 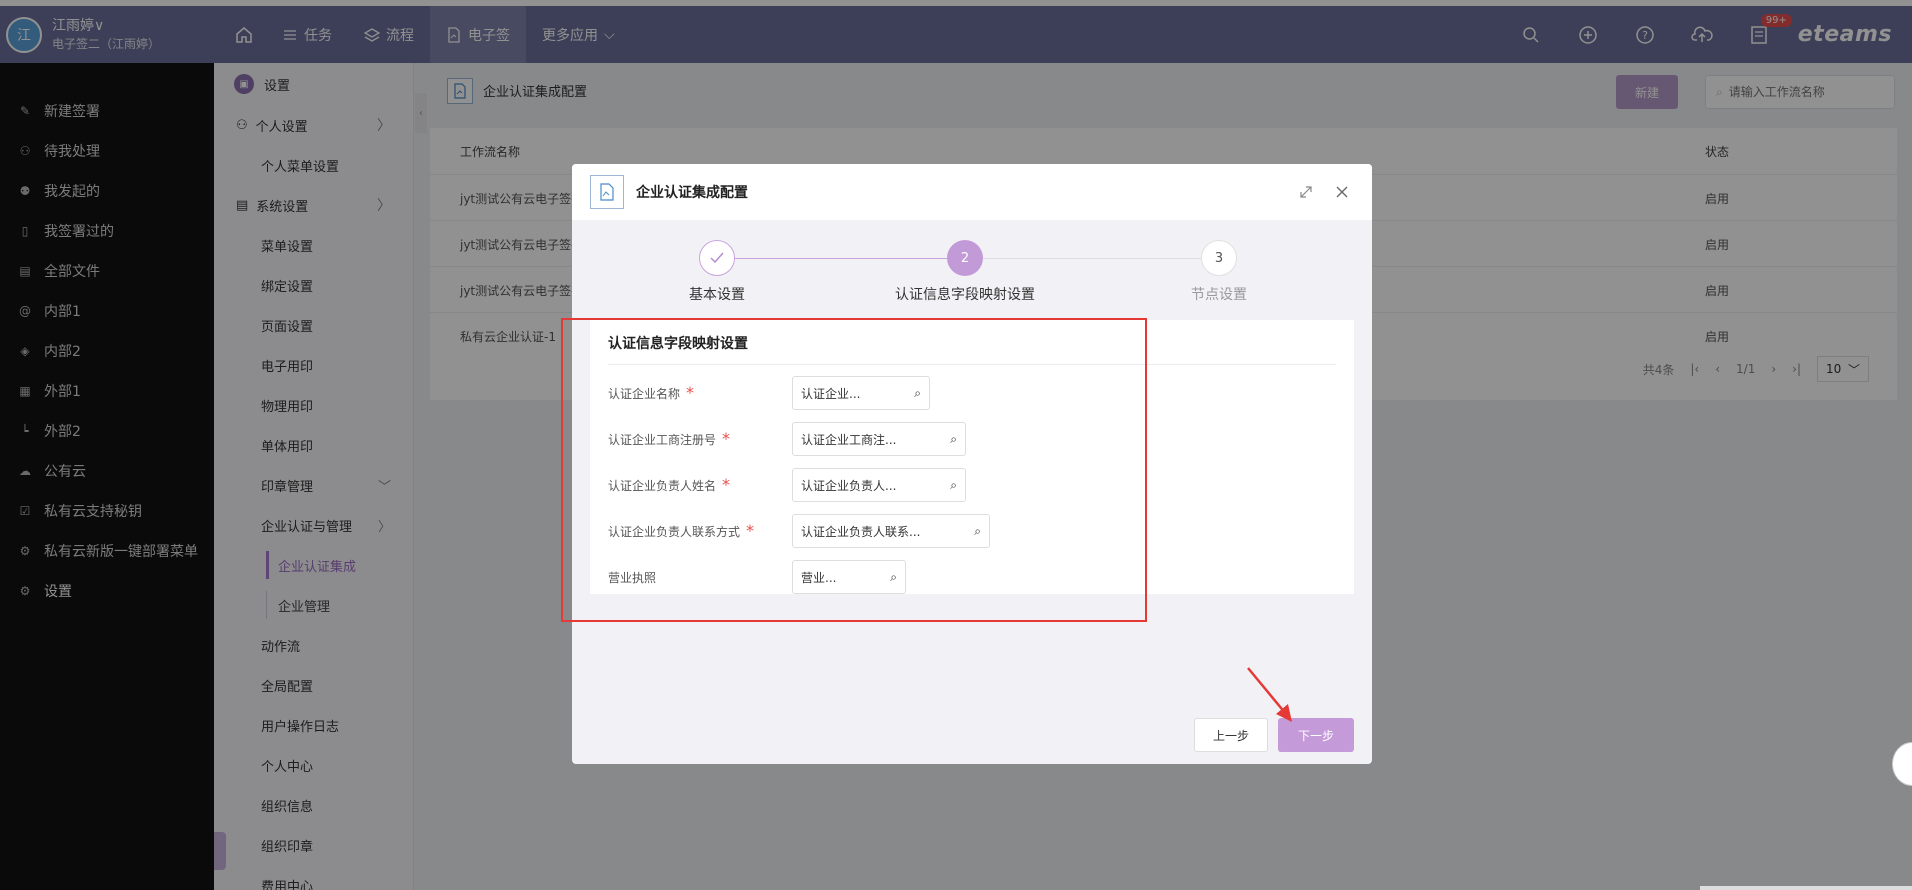 I want to click on close-icon, so click(x=1342, y=192).